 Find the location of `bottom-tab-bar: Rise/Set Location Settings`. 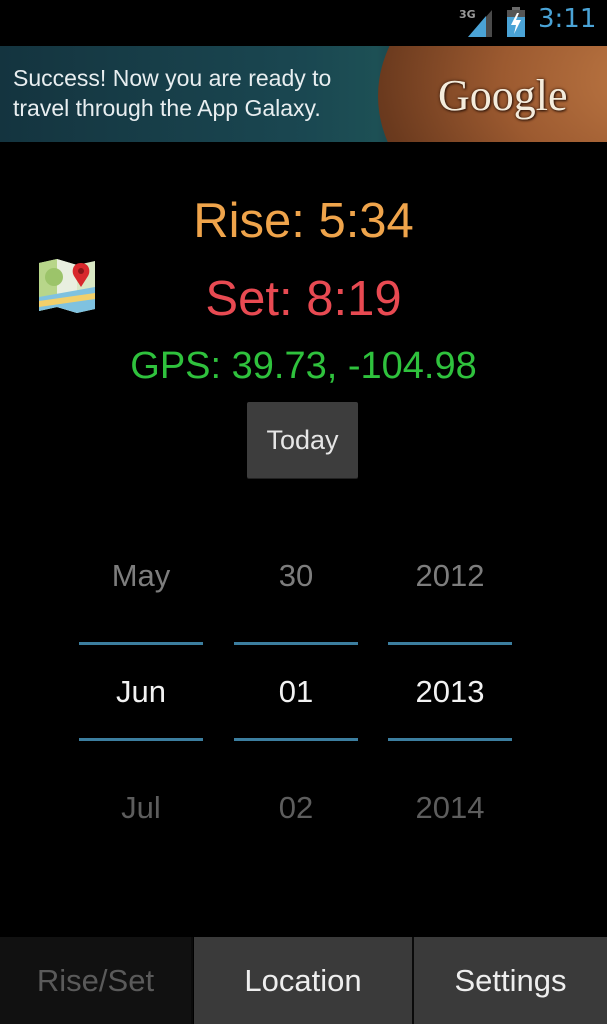

bottom-tab-bar: Rise/Set Location Settings is located at coordinates (303, 980).